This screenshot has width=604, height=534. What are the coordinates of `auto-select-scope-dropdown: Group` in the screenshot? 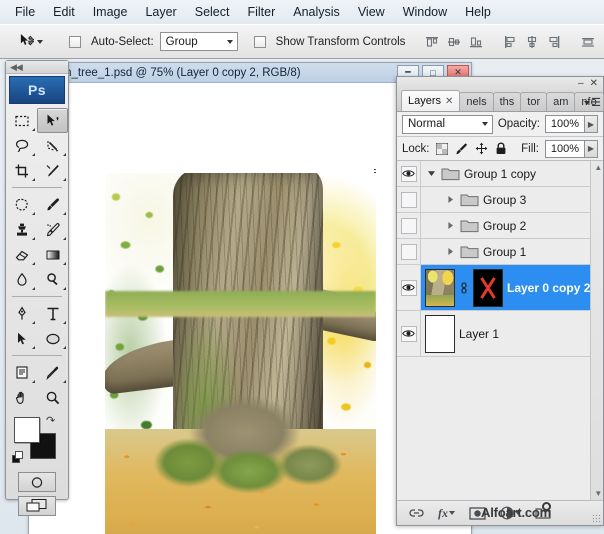 It's located at (198, 41).